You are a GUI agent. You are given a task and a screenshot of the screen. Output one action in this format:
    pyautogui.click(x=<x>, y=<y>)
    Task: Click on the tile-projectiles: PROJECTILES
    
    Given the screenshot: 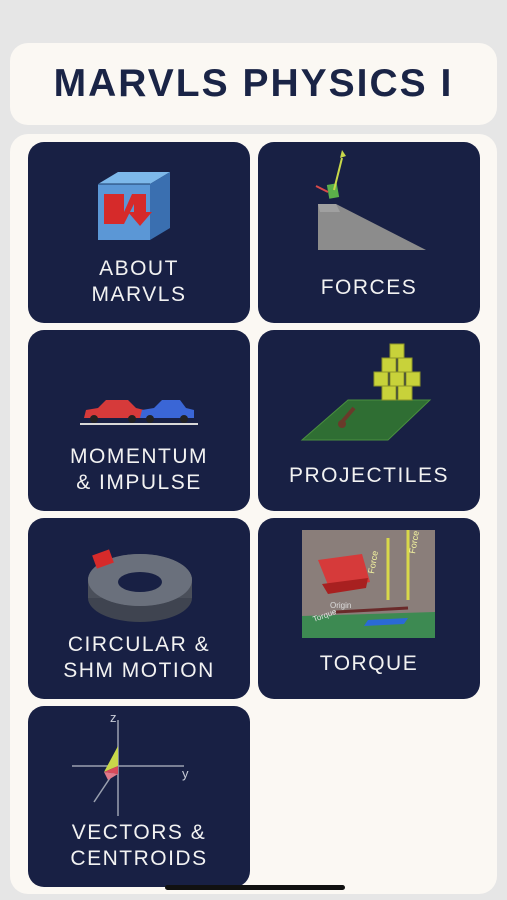 What is the action you would take?
    pyautogui.click(x=369, y=420)
    